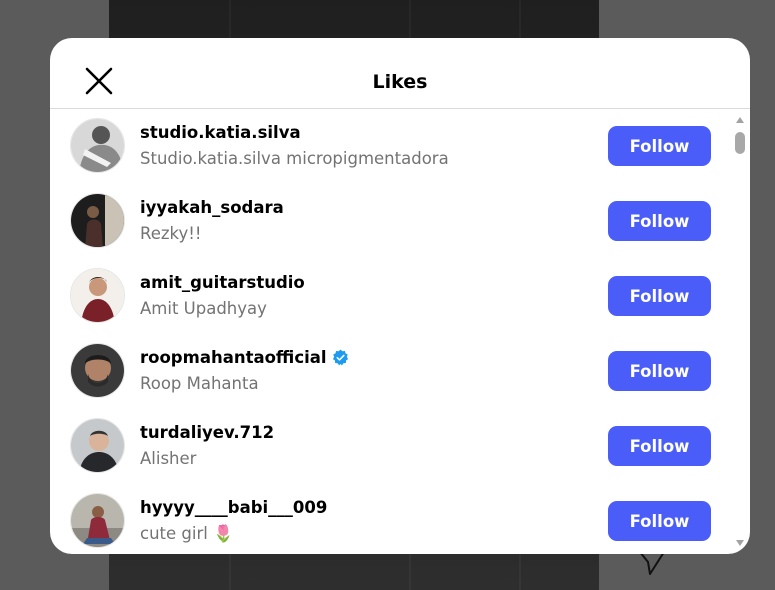 Image resolution: width=775 pixels, height=590 pixels. What do you see at coordinates (212, 207) in the screenshot?
I see `username: iyyakah_sodara` at bounding box center [212, 207].